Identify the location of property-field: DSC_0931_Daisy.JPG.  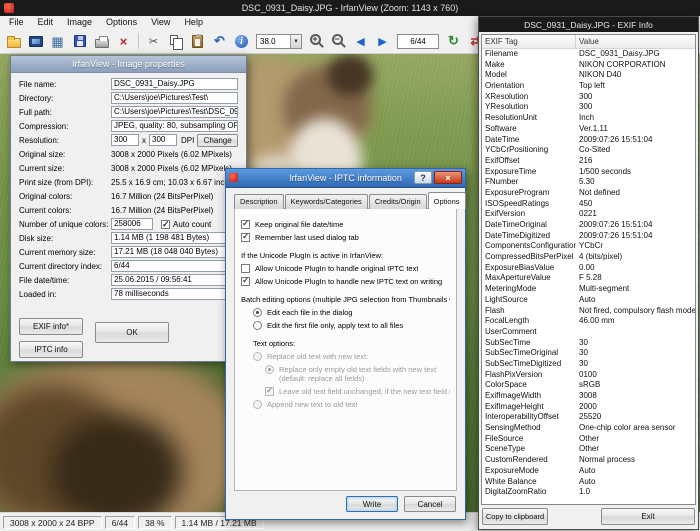
(174, 84).